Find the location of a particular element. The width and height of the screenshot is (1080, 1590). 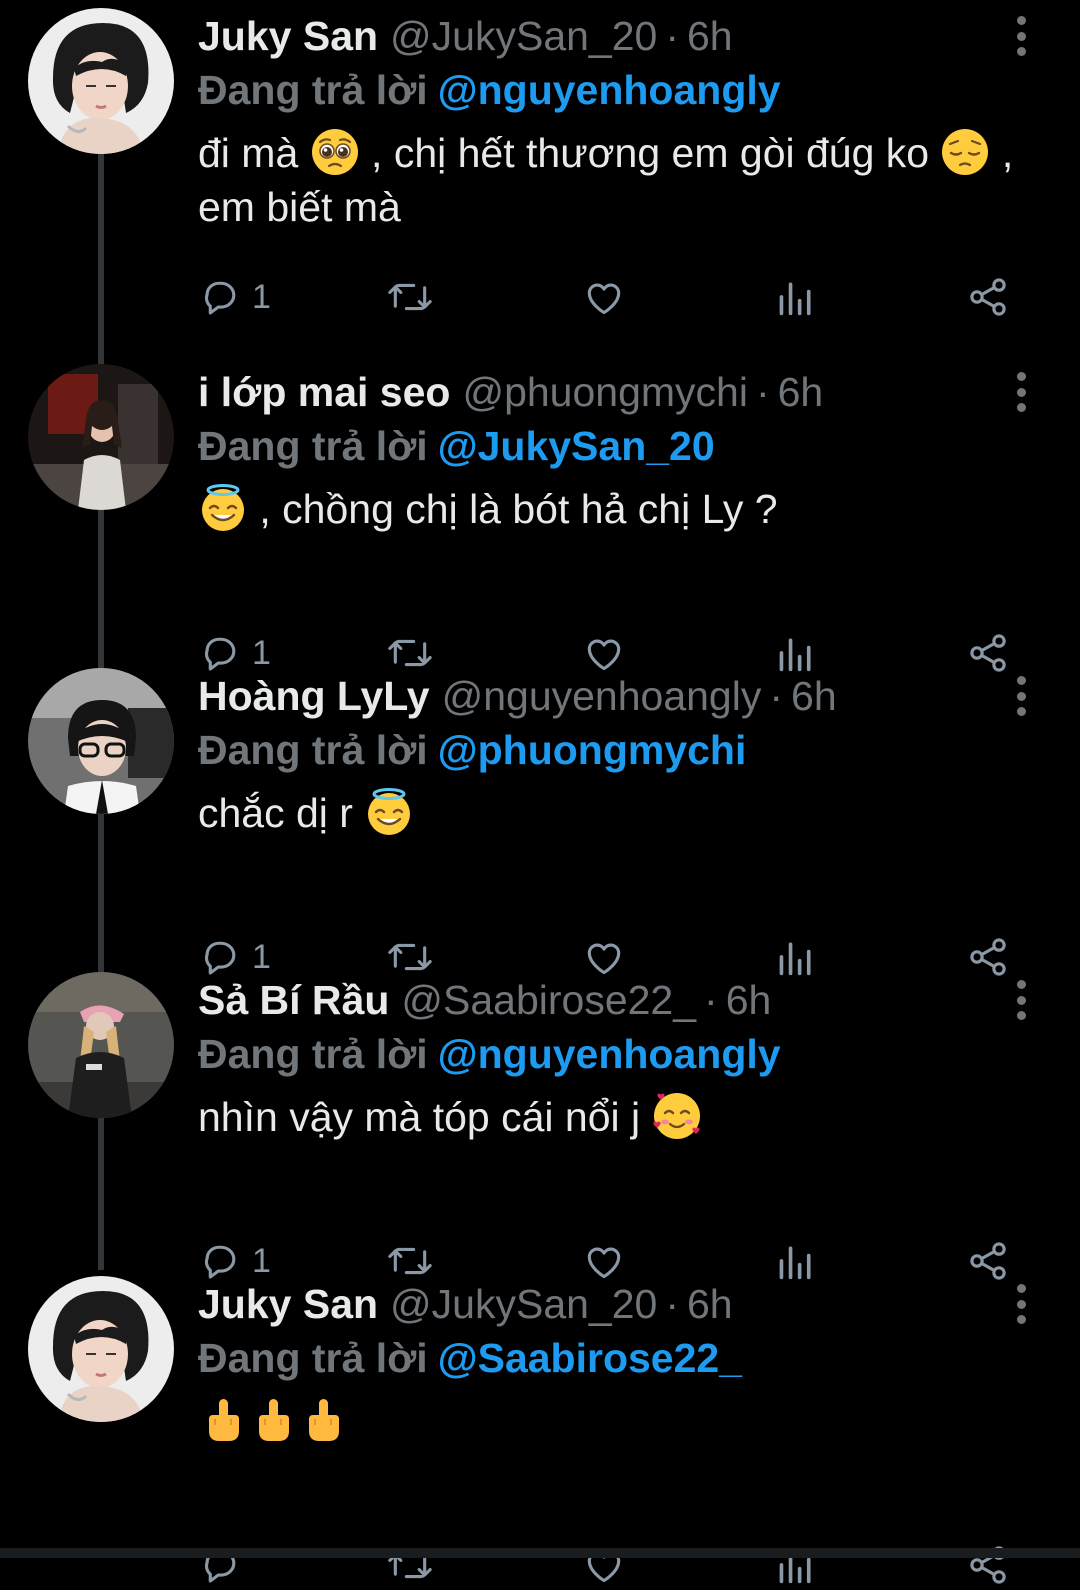

replying-to-handle: @JukySan_20 is located at coordinates (576, 446).